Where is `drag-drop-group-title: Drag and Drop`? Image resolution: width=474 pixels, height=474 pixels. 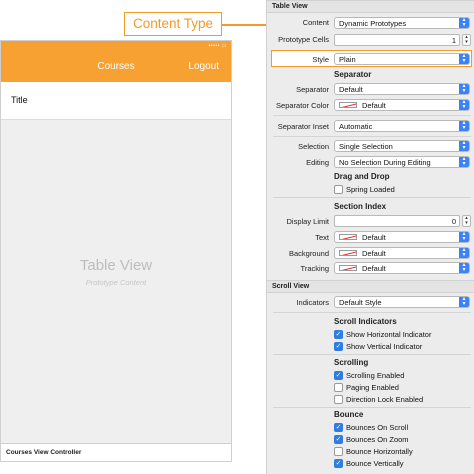
drag-drop-group-title: Drag and Drop is located at coordinates (362, 176).